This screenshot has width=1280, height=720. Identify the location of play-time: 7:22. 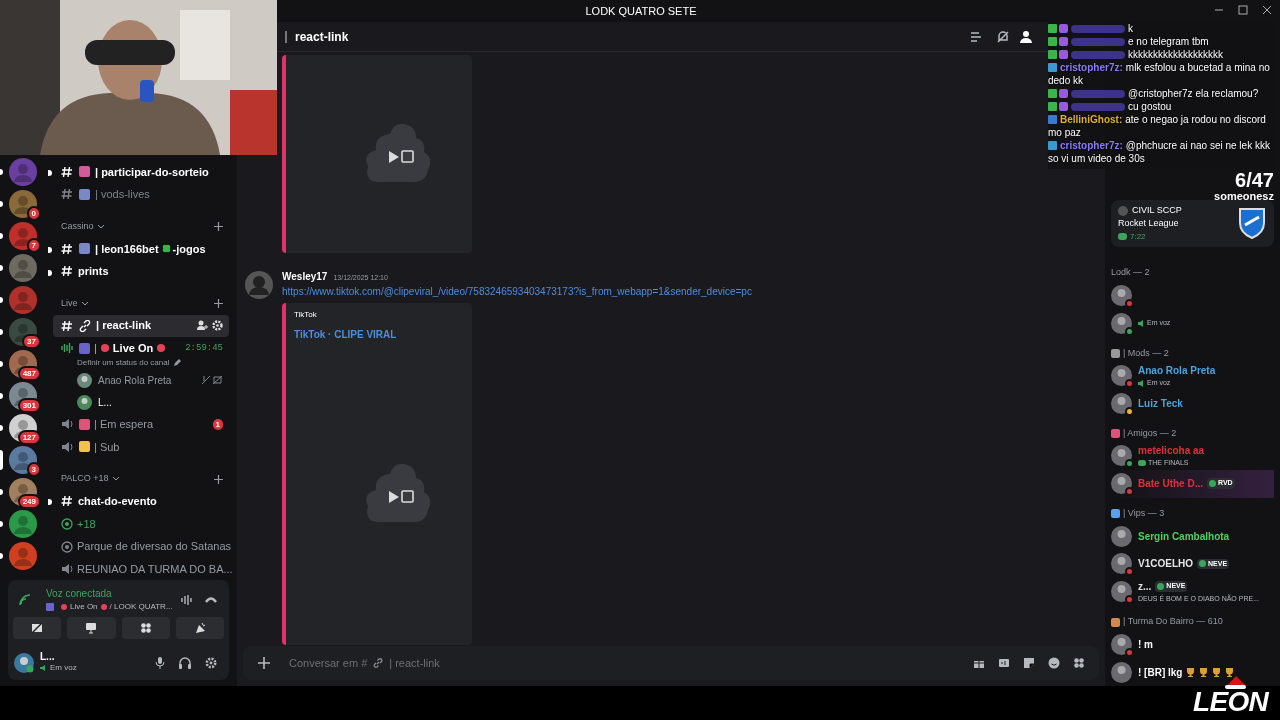
(1138, 236).